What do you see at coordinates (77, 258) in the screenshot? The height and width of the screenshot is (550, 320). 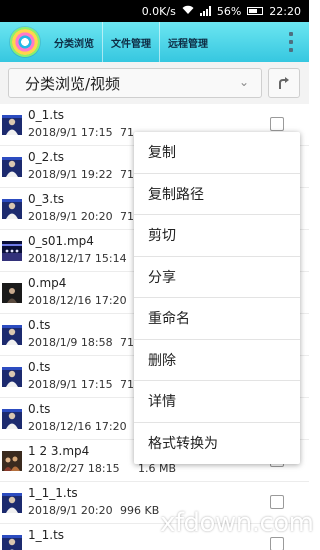 I see `file-date: 2018/12/17 15:14` at bounding box center [77, 258].